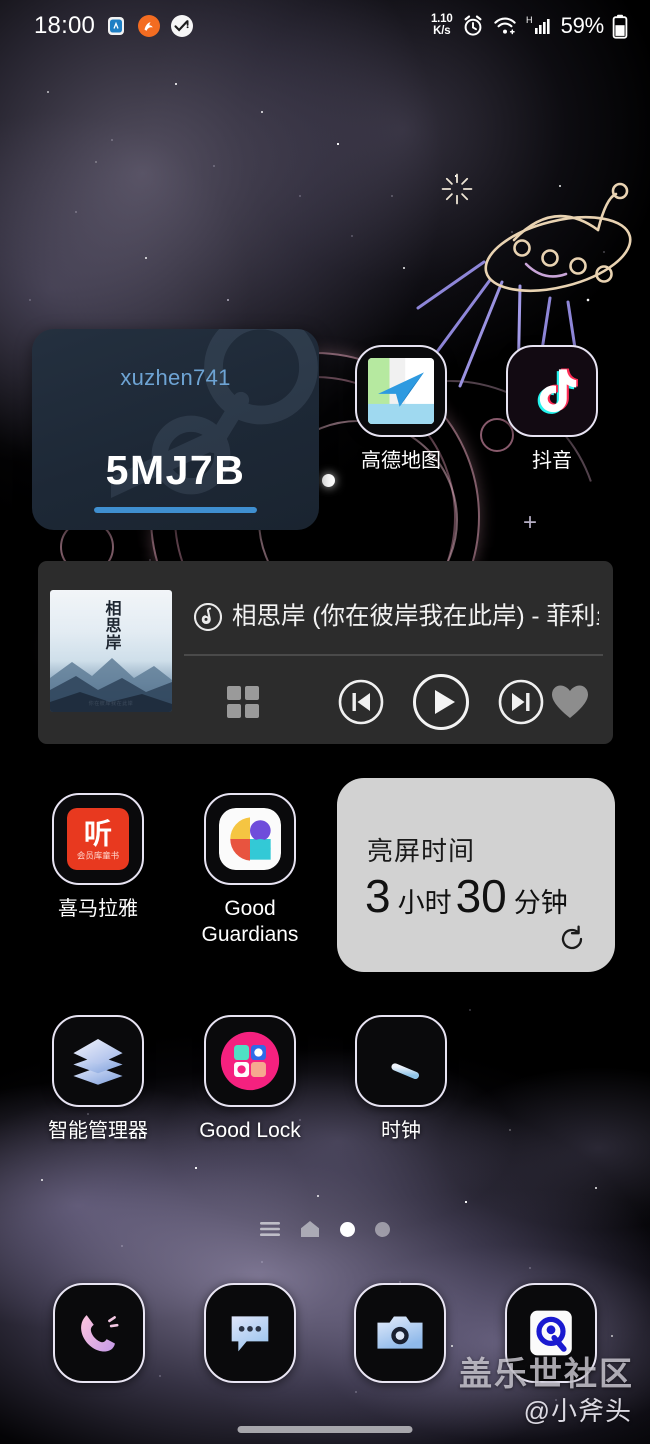 The width and height of the screenshot is (650, 1444). What do you see at coordinates (325, 1429) in the screenshot?
I see `gesture-nav-bar` at bounding box center [325, 1429].